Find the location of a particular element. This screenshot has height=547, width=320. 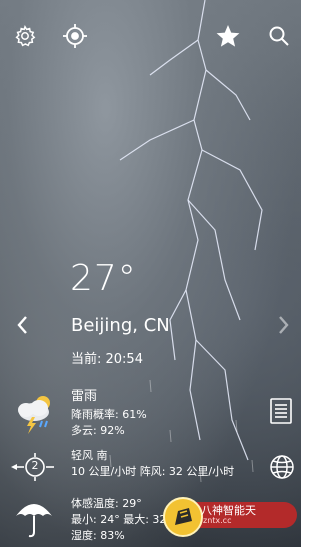

current-time: 当前: 20:54 is located at coordinates (107, 359).